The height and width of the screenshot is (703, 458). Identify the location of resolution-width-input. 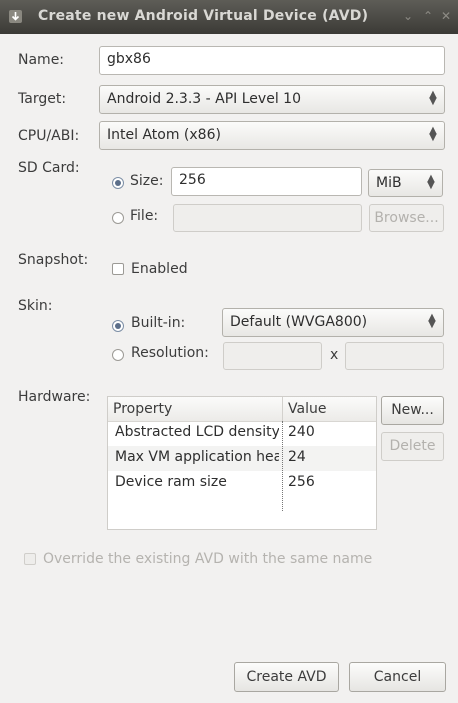
(272, 356).